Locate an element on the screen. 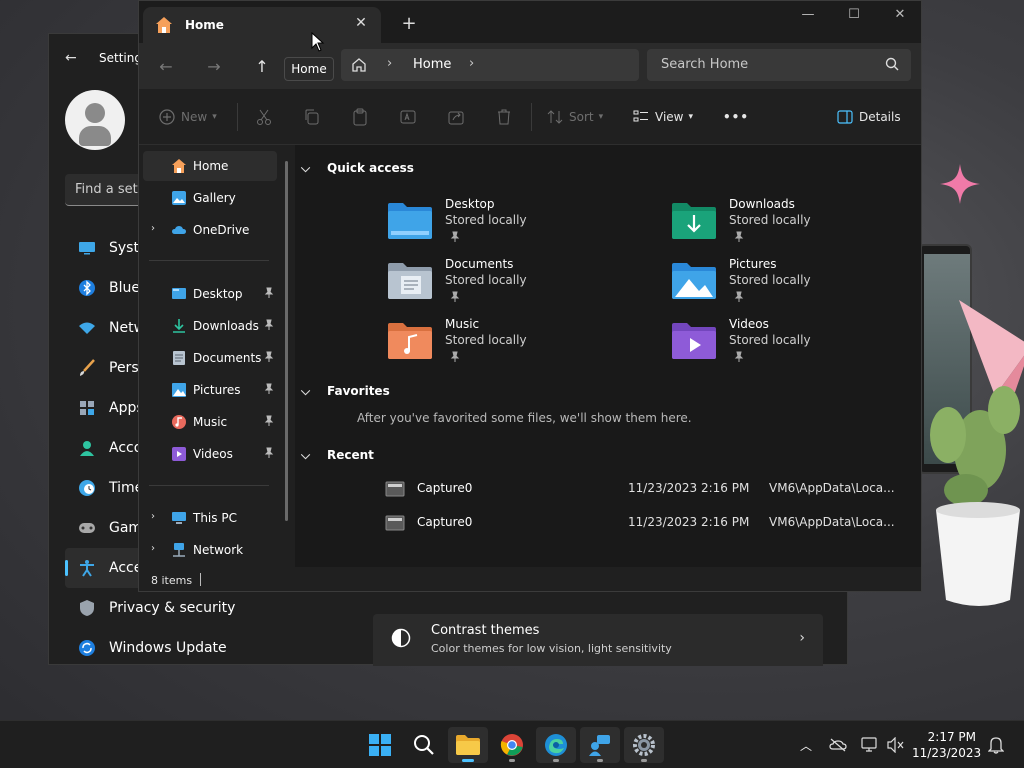 This screenshot has height=768, width=1024. chevron-up-icon: ︿ is located at coordinates (806, 745).